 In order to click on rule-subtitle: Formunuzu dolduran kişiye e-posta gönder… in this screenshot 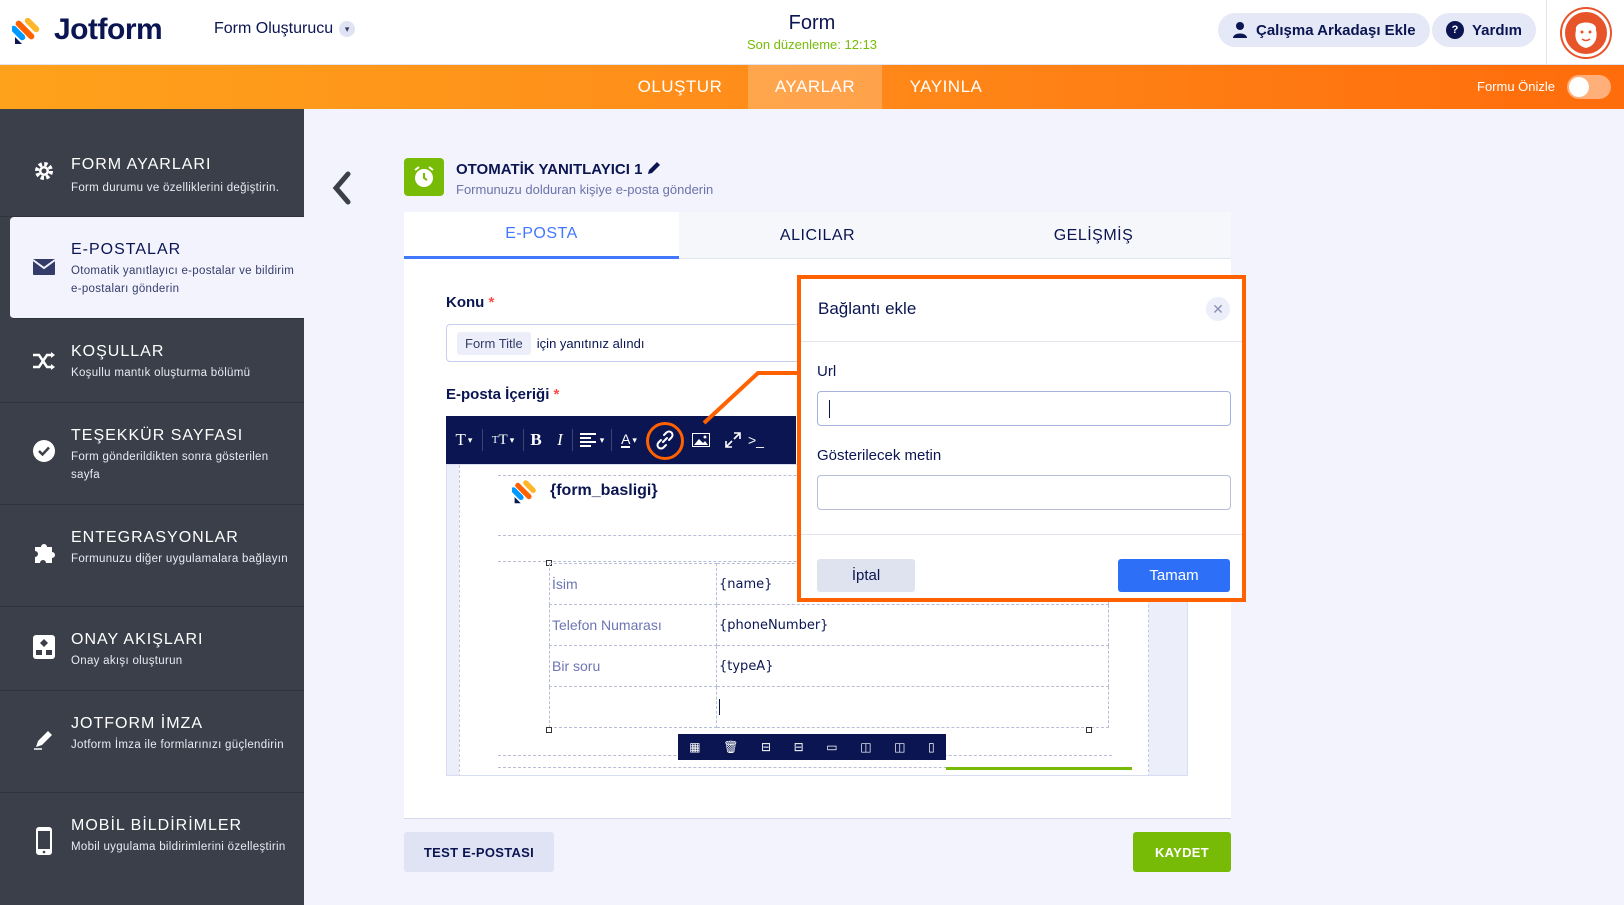, I will do `click(585, 189)`.